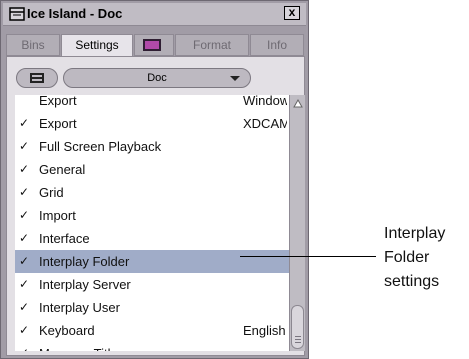 This screenshot has height=359, width=469. Describe the element at coordinates (407, 257) in the screenshot. I see `callout-line-2: Folder` at that location.